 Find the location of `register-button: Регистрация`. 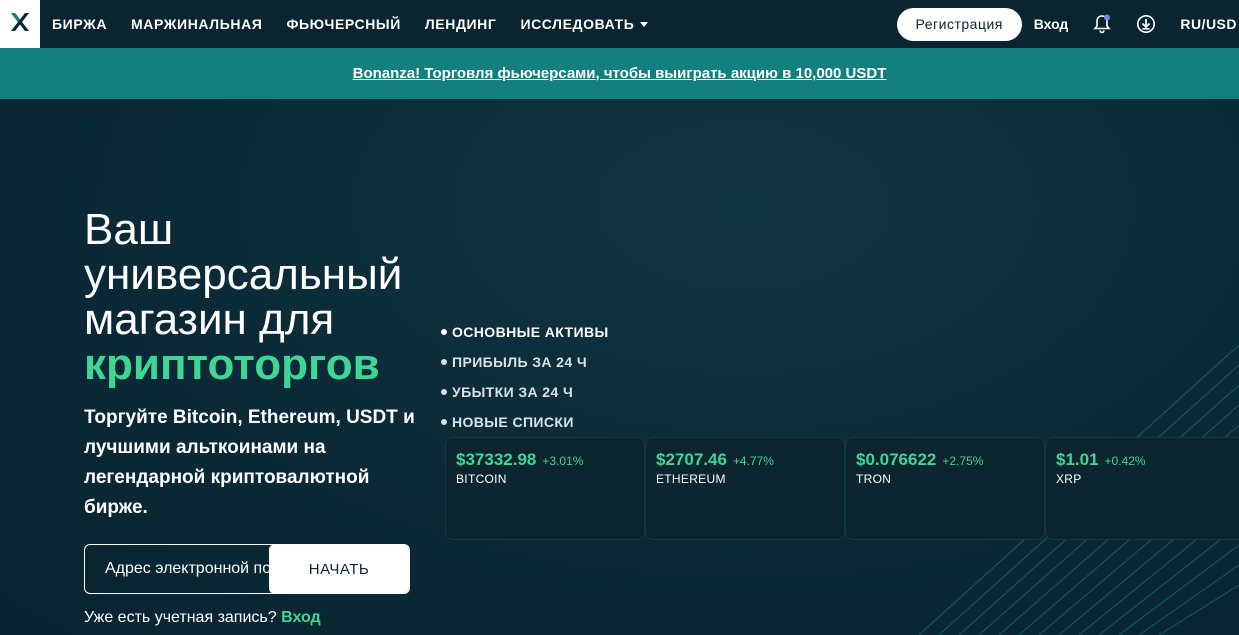

register-button: Регистрация is located at coordinates (959, 24).